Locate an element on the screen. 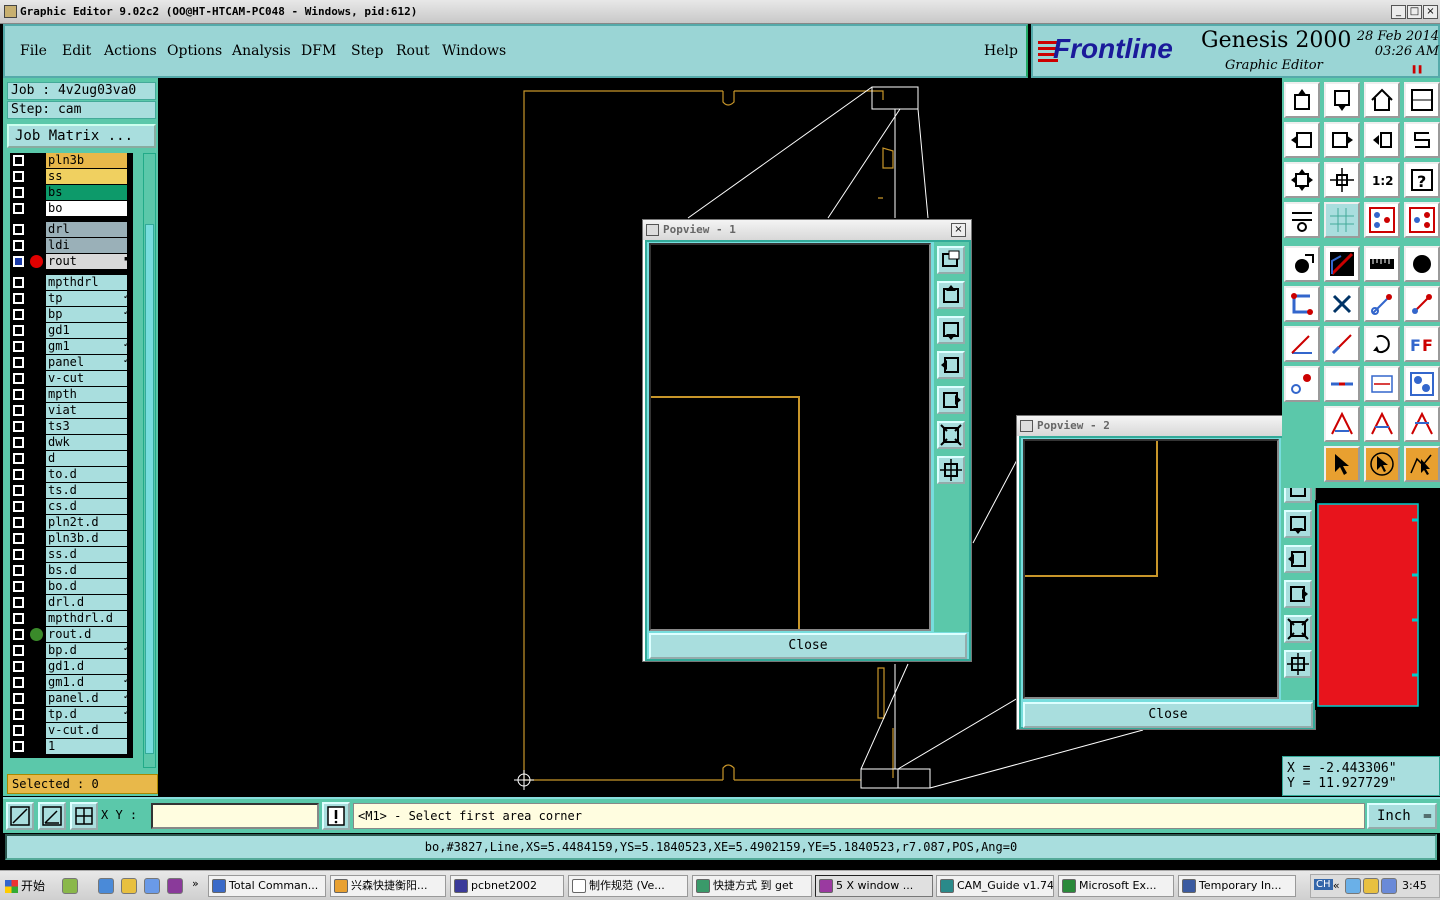  layer-name: gd1.d is located at coordinates (86, 666).